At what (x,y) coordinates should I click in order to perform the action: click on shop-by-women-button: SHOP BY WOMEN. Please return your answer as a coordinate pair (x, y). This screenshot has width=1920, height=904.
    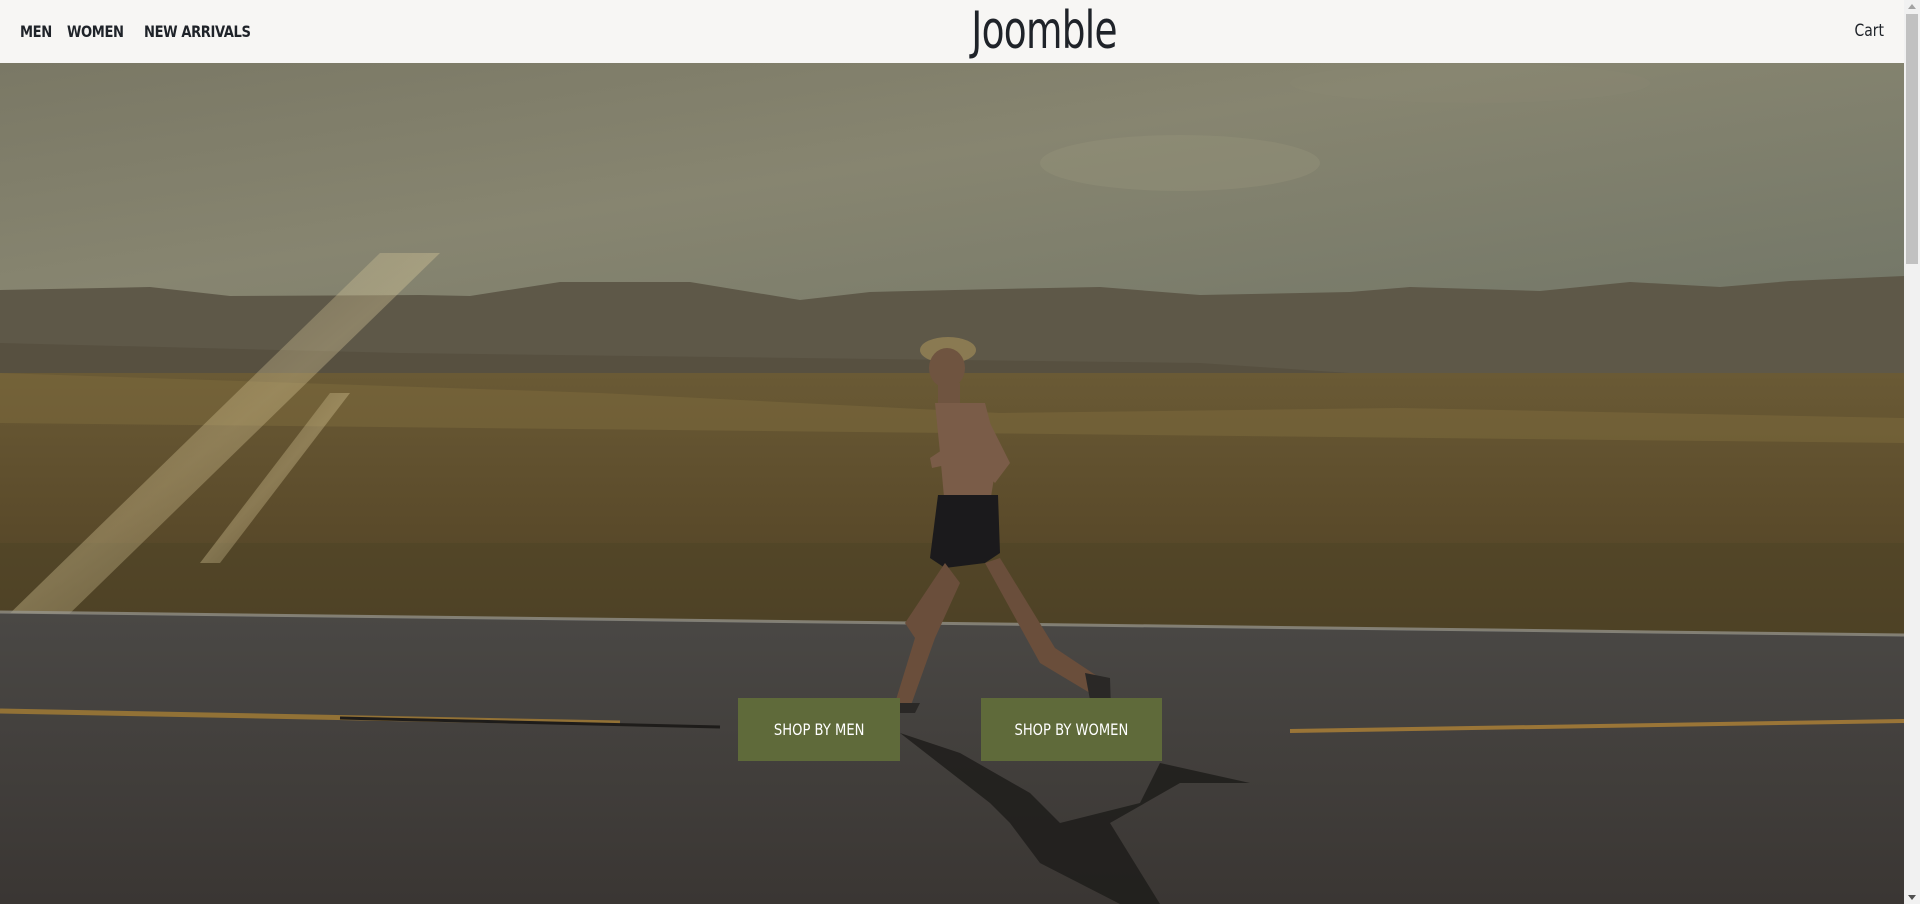
    Looking at the image, I should click on (1071, 729).